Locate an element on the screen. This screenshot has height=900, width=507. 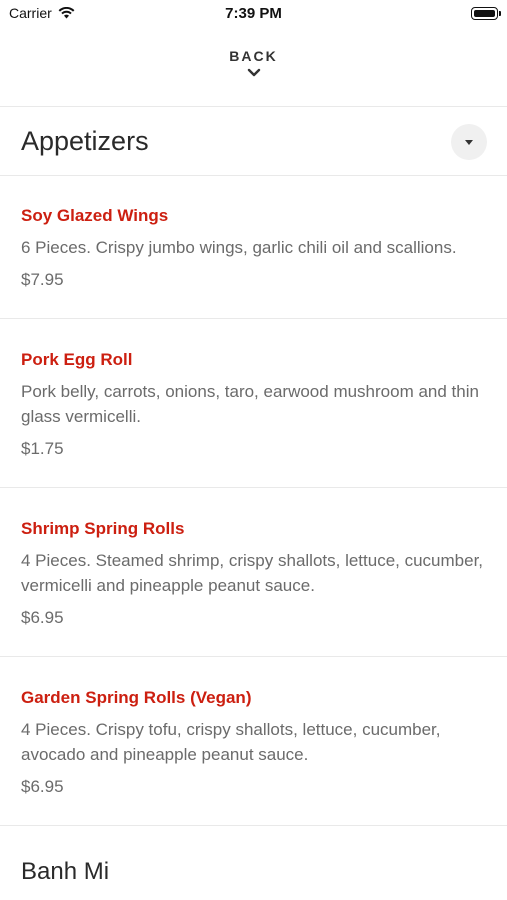
status-bar: Carrier 7:39 PM is located at coordinates (253, 14).